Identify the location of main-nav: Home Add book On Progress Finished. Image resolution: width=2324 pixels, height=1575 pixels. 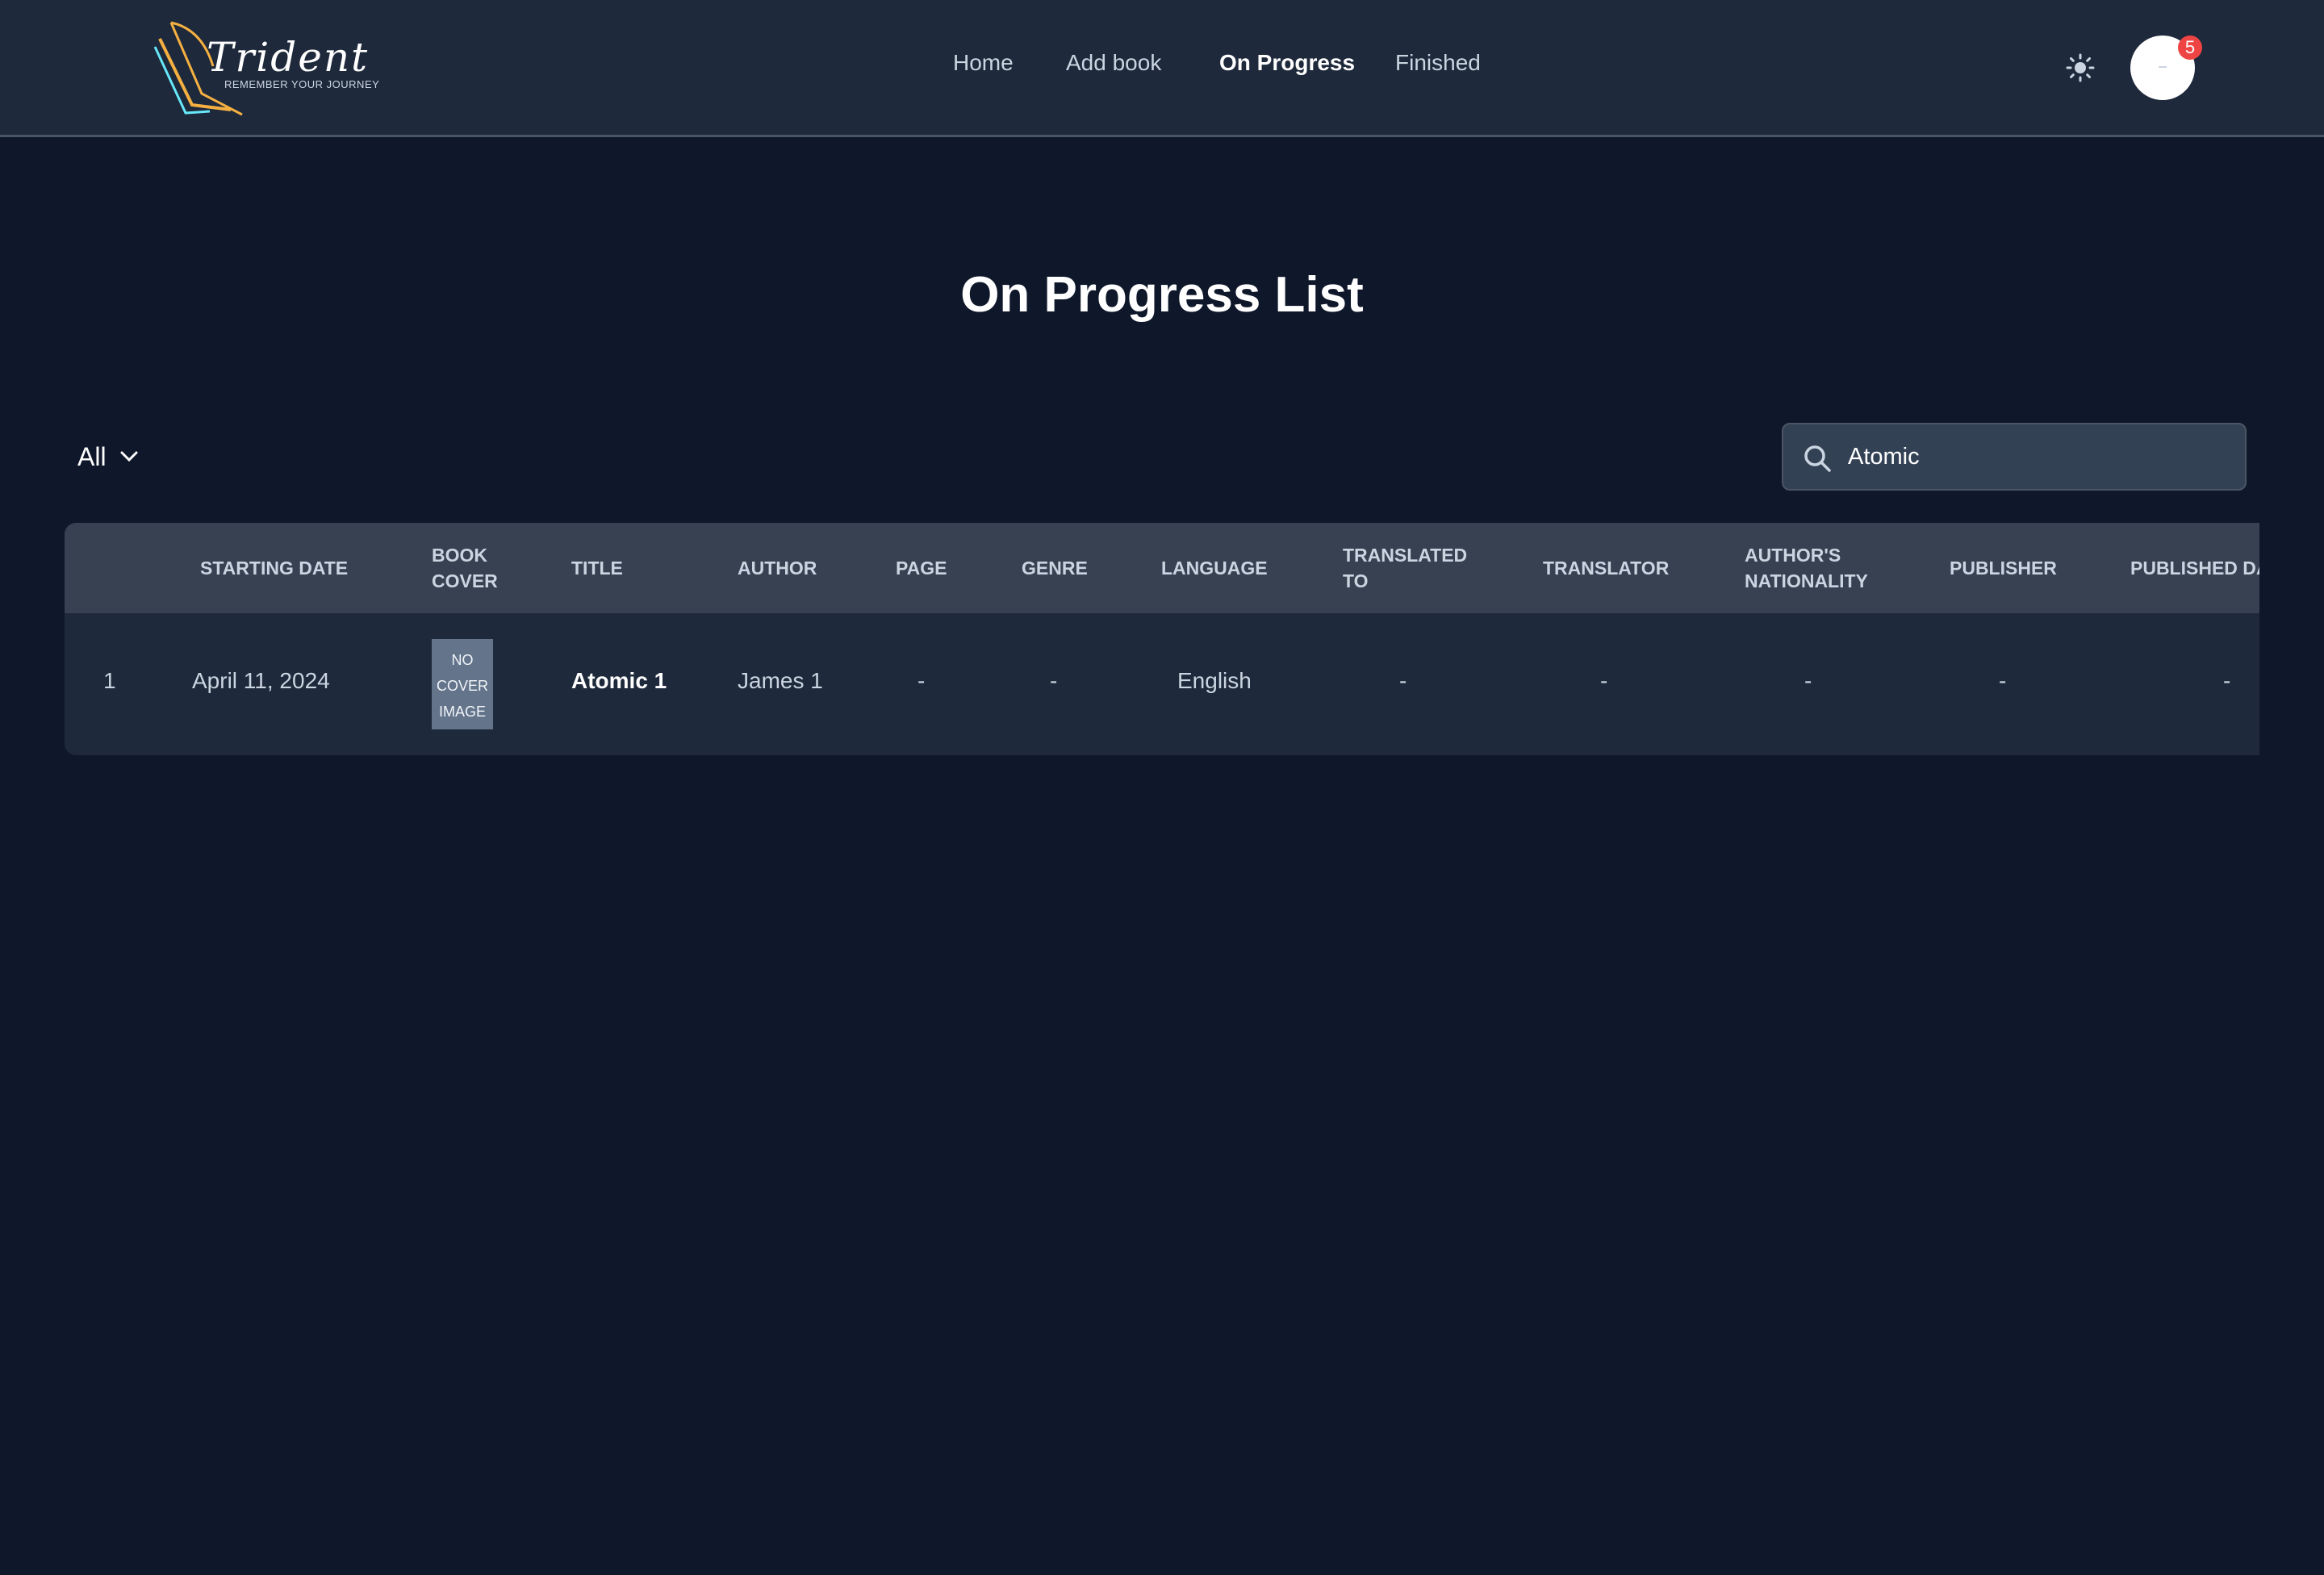
(1162, 69).